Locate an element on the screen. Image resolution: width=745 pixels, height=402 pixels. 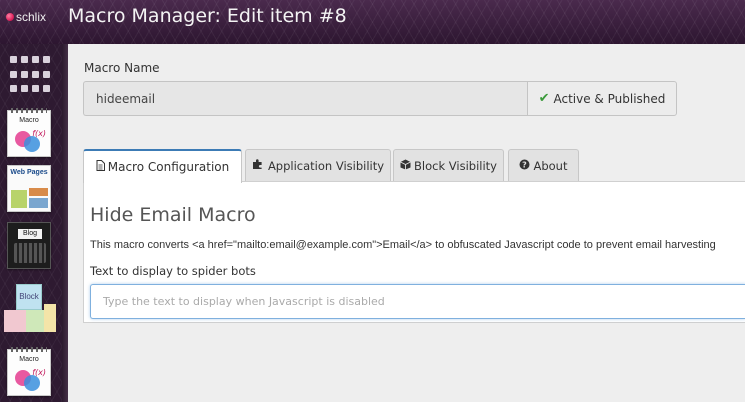
sidebar-item-label: Block is located at coordinates (29, 296).